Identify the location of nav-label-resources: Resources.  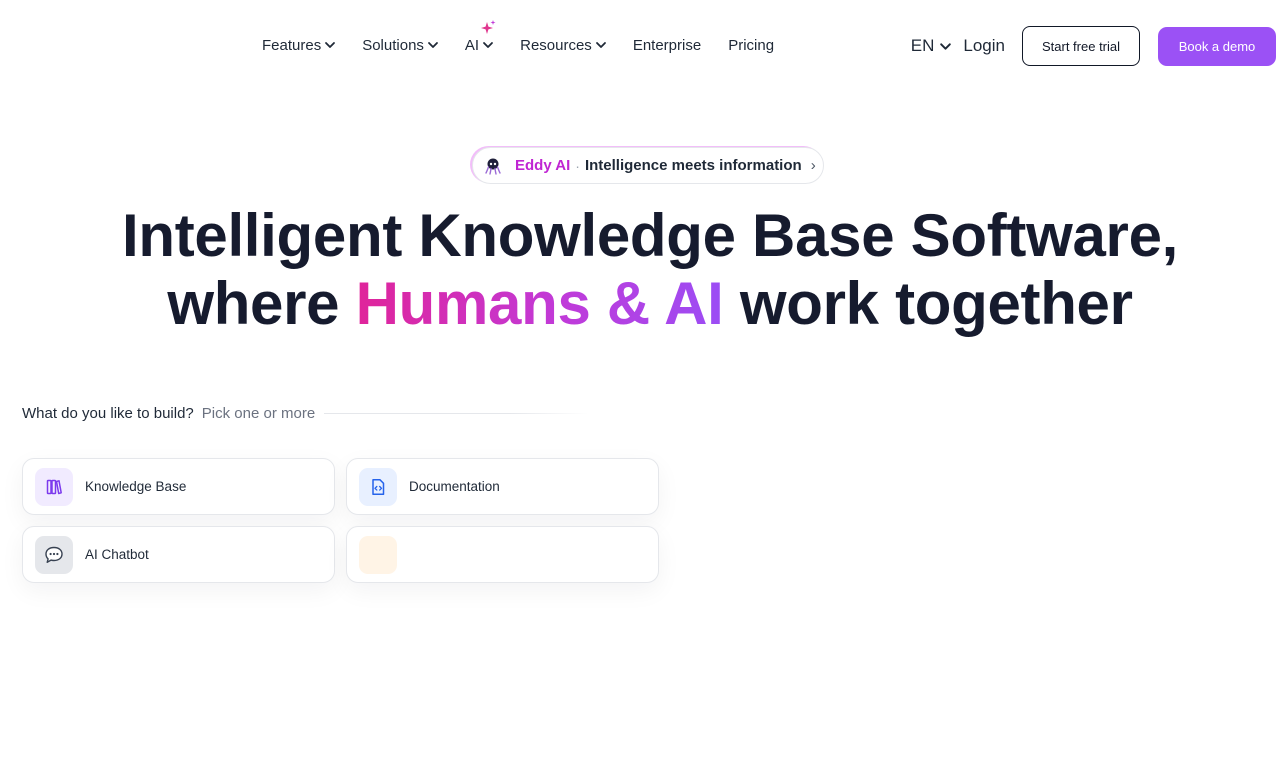
(556, 45).